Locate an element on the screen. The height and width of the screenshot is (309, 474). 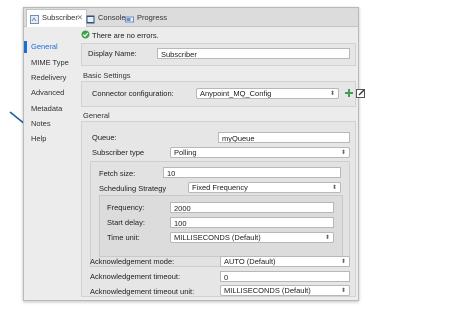
ack-mode-select: AUTO (Default) ⬍ is located at coordinates (285, 261).